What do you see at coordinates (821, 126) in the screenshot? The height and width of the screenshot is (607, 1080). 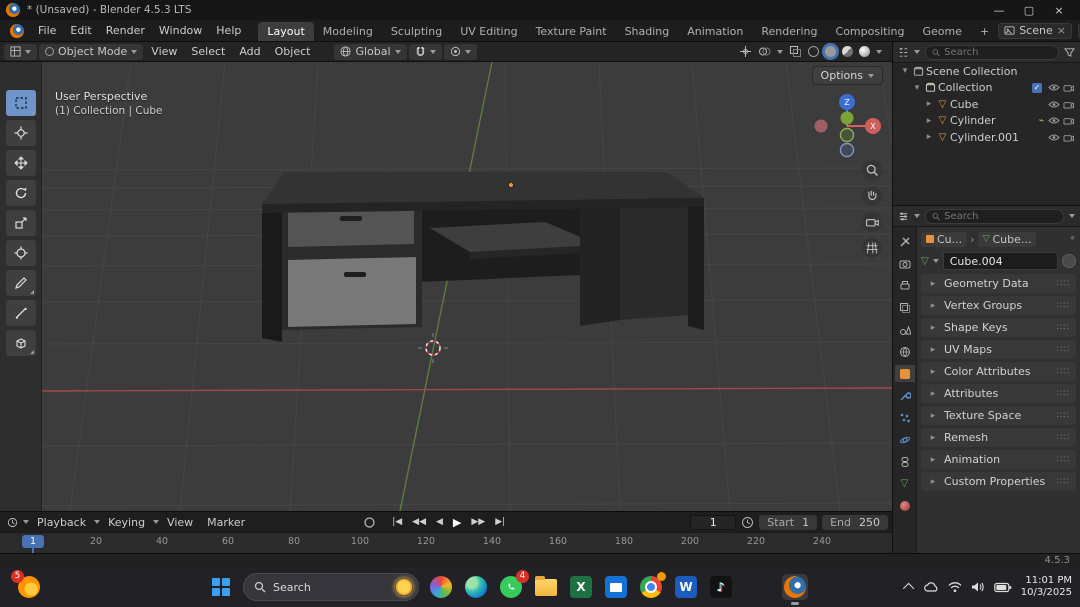 I see `gizmo-neg-x-axis` at bounding box center [821, 126].